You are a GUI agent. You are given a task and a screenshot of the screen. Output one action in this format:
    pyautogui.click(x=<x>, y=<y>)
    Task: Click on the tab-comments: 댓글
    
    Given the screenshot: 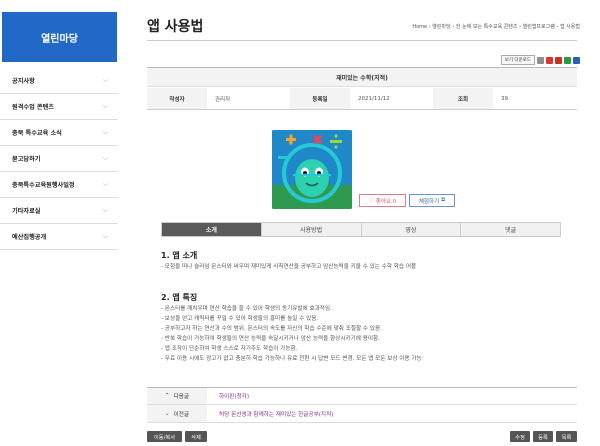 What is the action you would take?
    pyautogui.click(x=510, y=229)
    